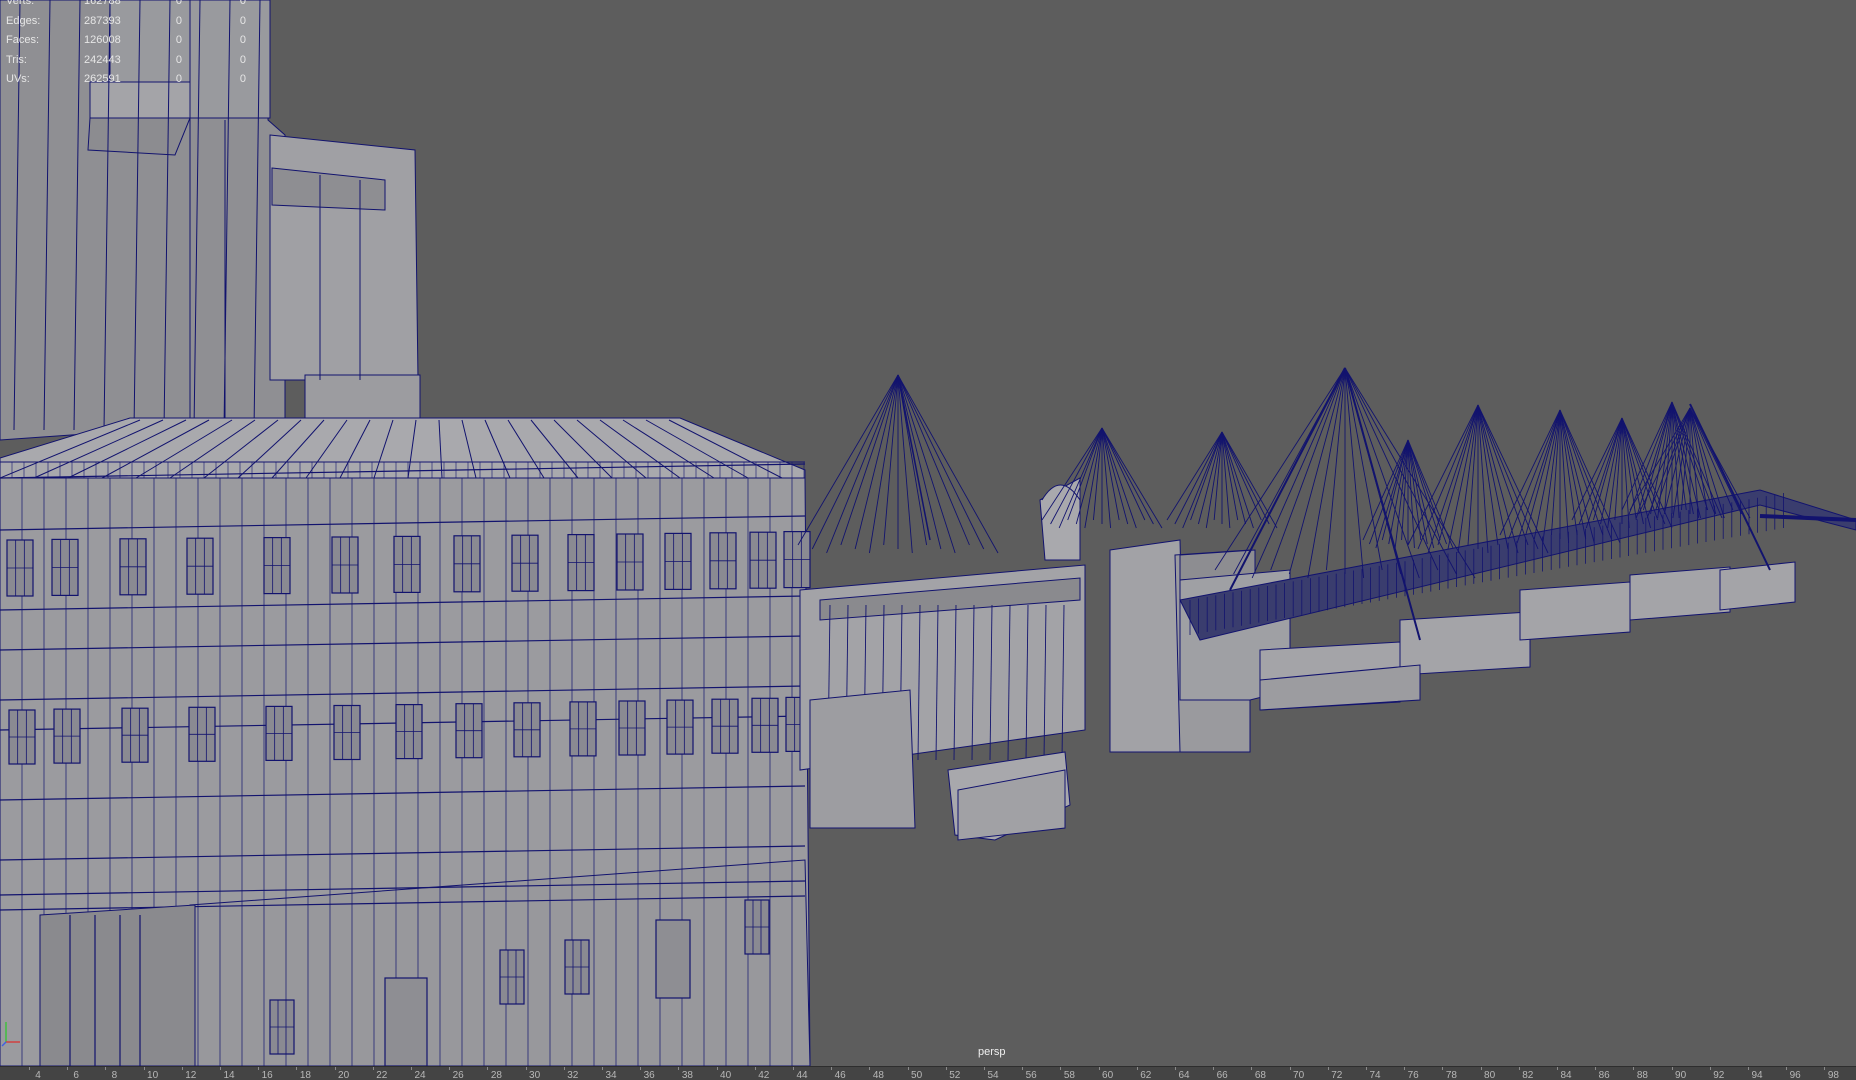 The image size is (1856, 1080). I want to click on timeline-tick-label: 56, so click(1031, 1075).